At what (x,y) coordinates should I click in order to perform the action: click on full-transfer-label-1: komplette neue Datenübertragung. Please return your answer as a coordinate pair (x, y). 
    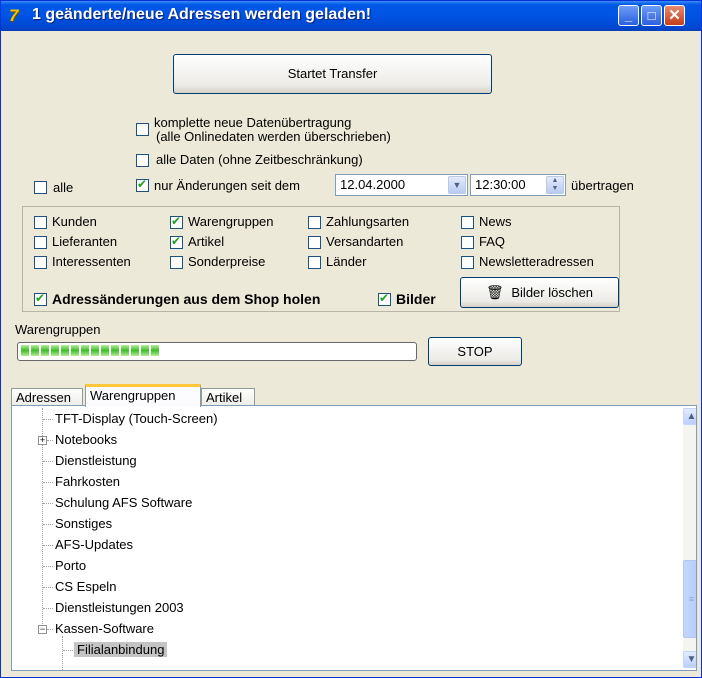
    Looking at the image, I should click on (253, 122).